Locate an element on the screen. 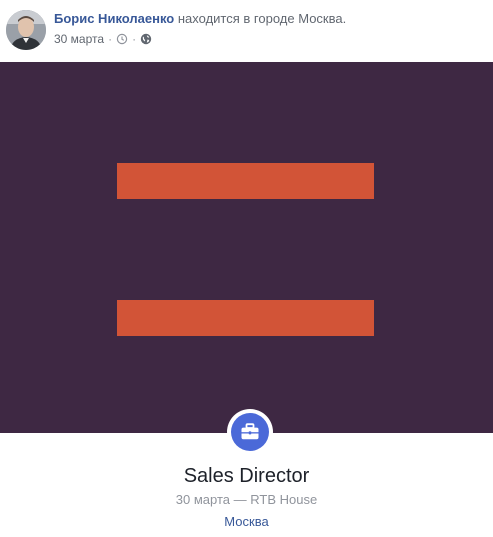  post-meta: 30 марта · · is located at coordinates (103, 39).